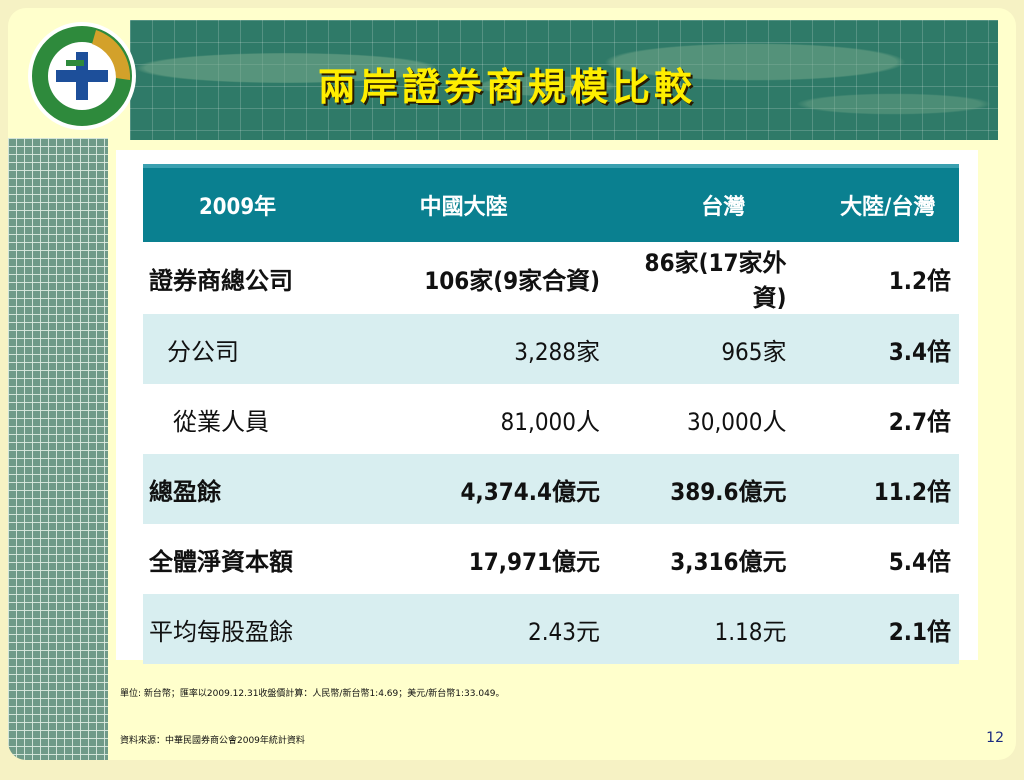  What do you see at coordinates (887, 203) in the screenshot?
I see `header-ratio: 大陸/台灣` at bounding box center [887, 203].